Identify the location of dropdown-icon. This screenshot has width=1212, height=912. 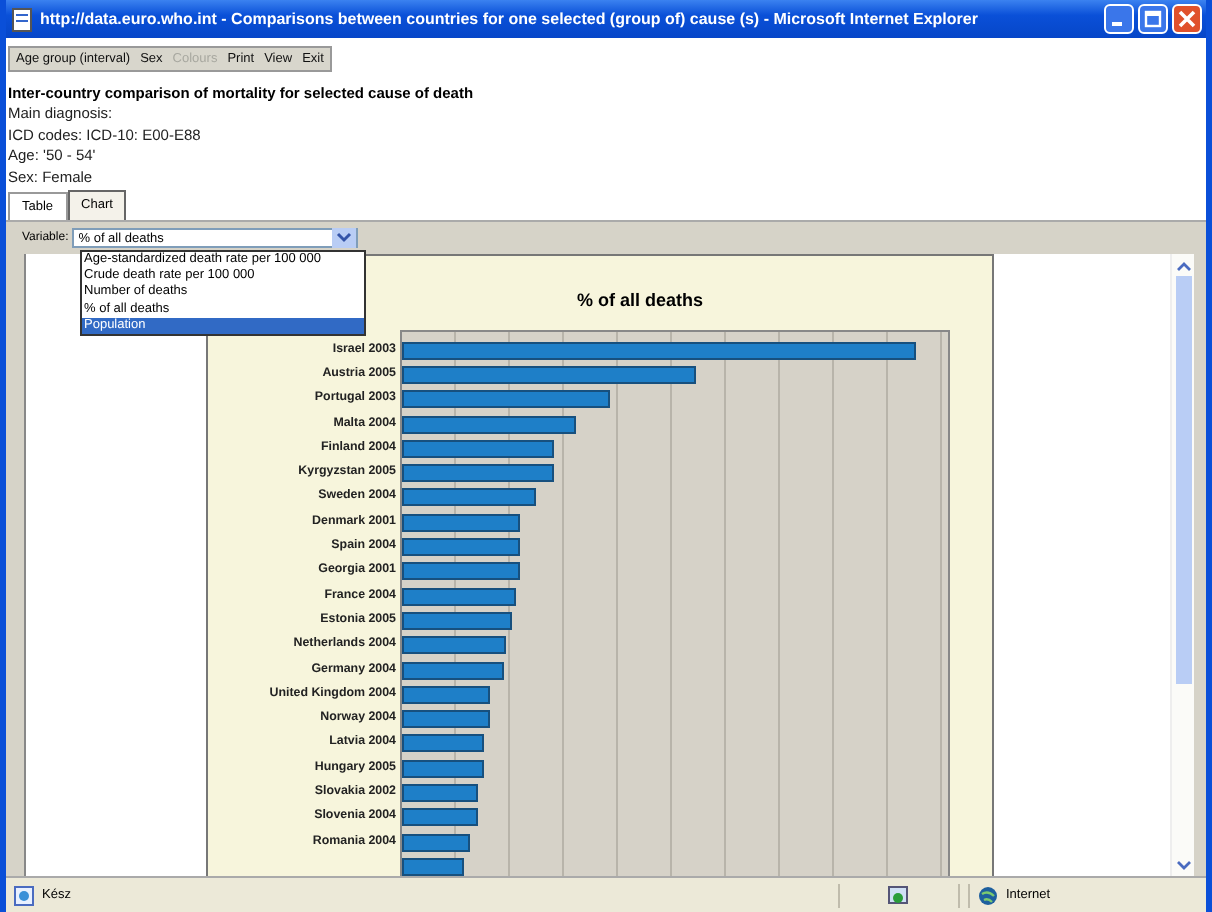
(344, 238).